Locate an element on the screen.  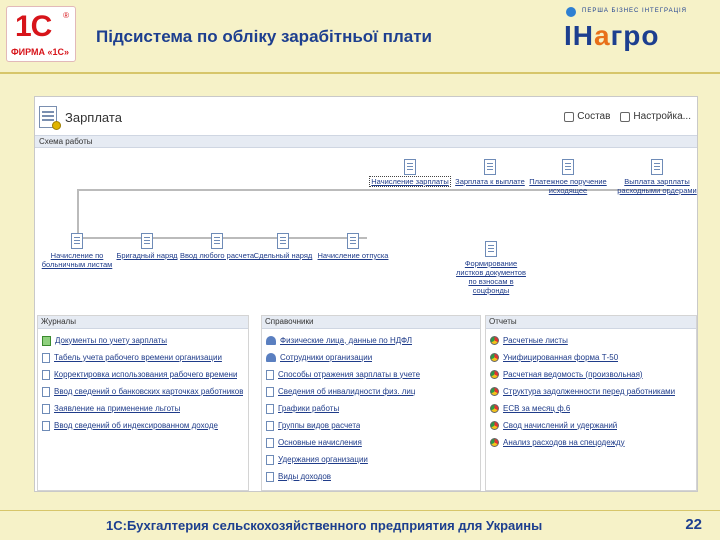
list-item: Расчетная ведомость (произвольная) is located at coordinates (591, 374).